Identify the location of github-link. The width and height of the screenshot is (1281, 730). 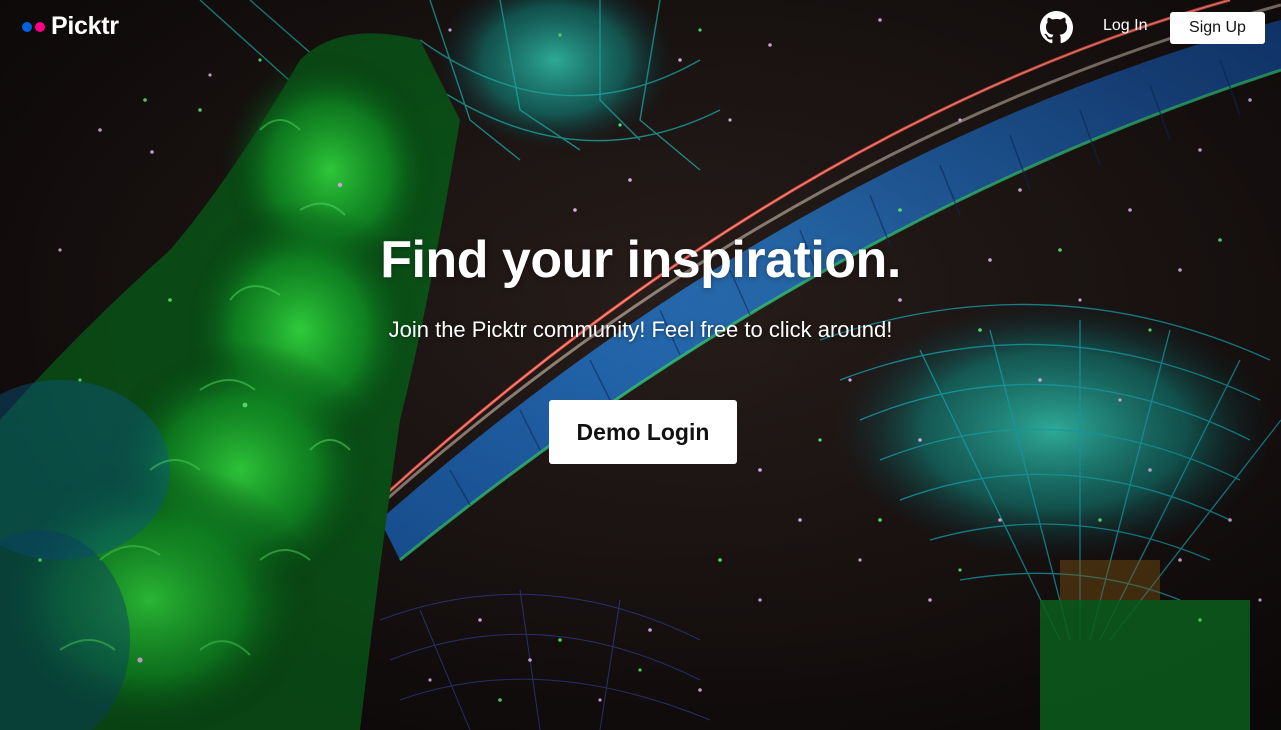
(1056, 27).